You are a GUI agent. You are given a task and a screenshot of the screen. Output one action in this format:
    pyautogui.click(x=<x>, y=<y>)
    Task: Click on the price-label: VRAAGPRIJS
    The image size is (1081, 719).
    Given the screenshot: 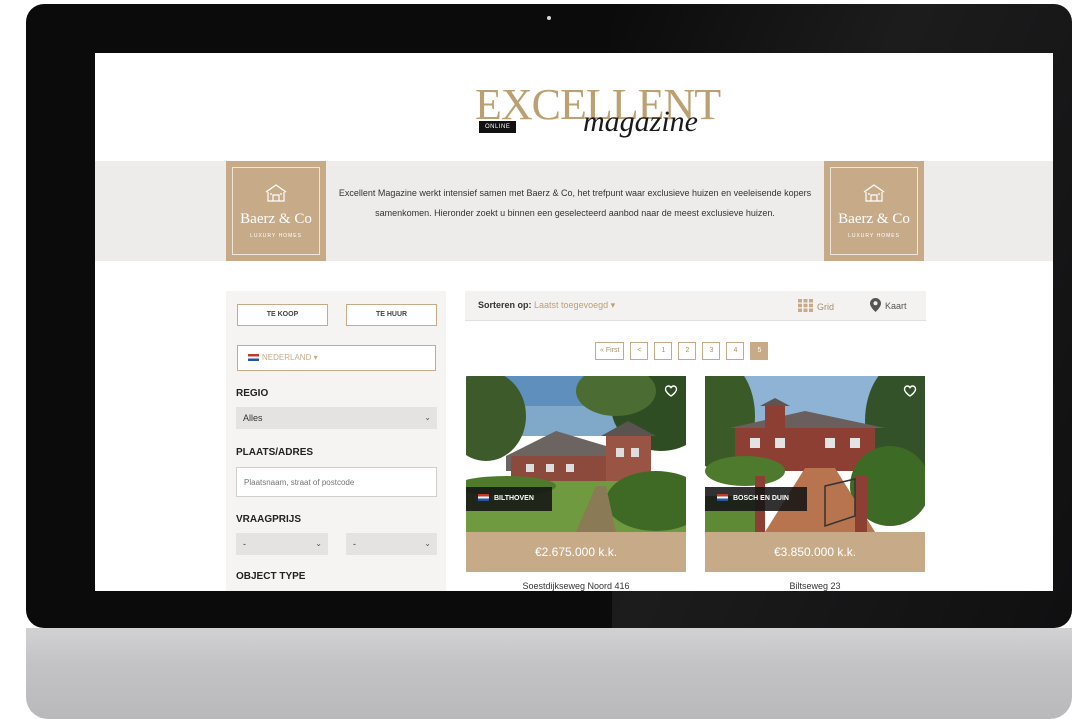 What is the action you would take?
    pyautogui.click(x=269, y=519)
    